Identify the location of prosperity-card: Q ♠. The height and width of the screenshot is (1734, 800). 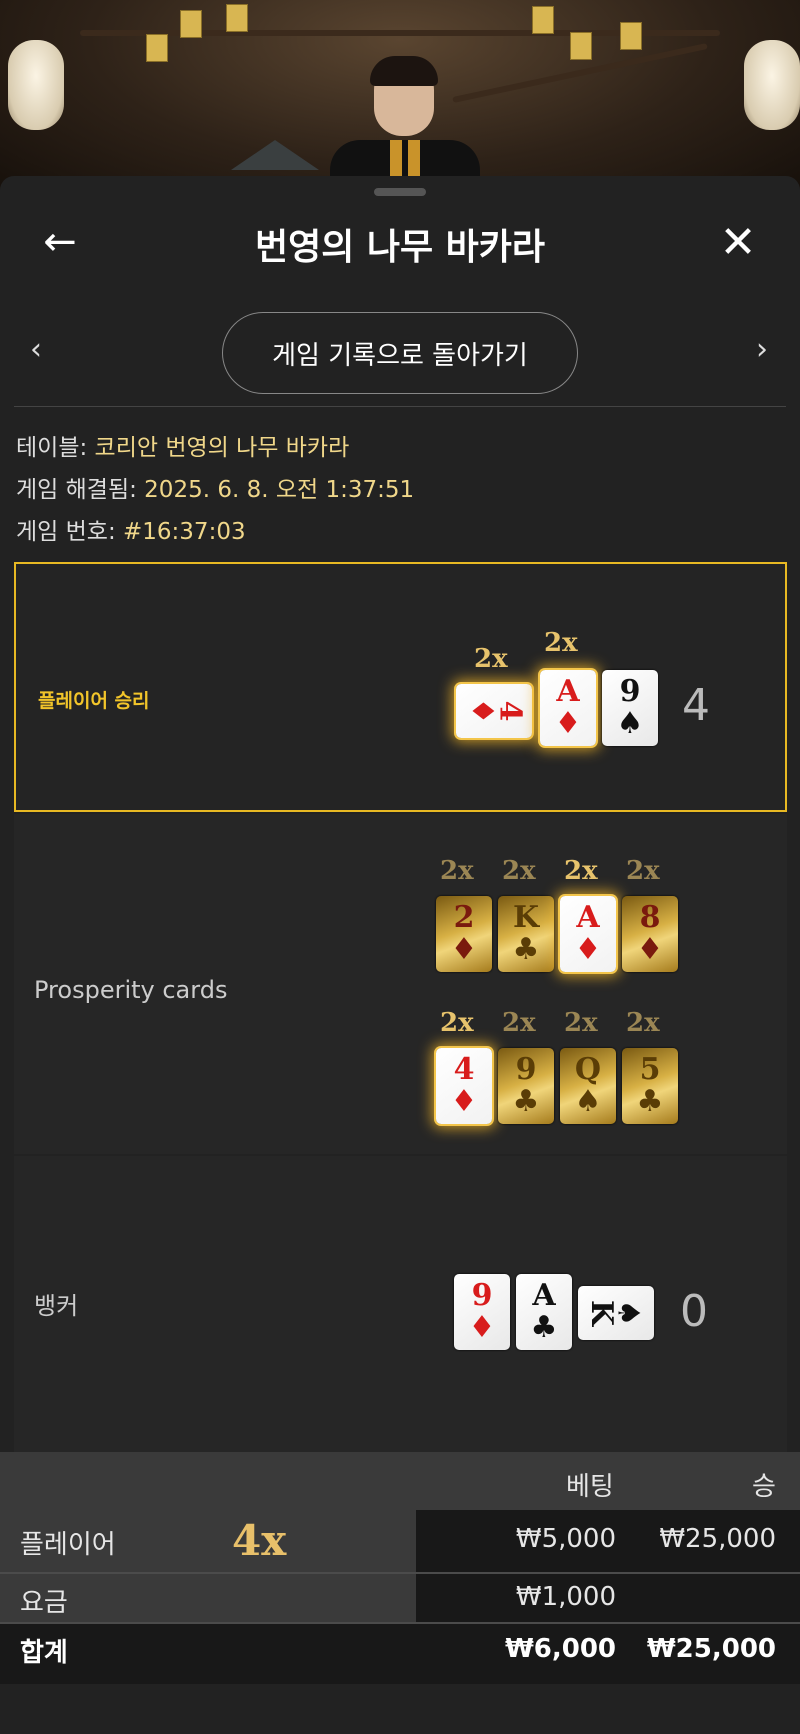
(588, 1086).